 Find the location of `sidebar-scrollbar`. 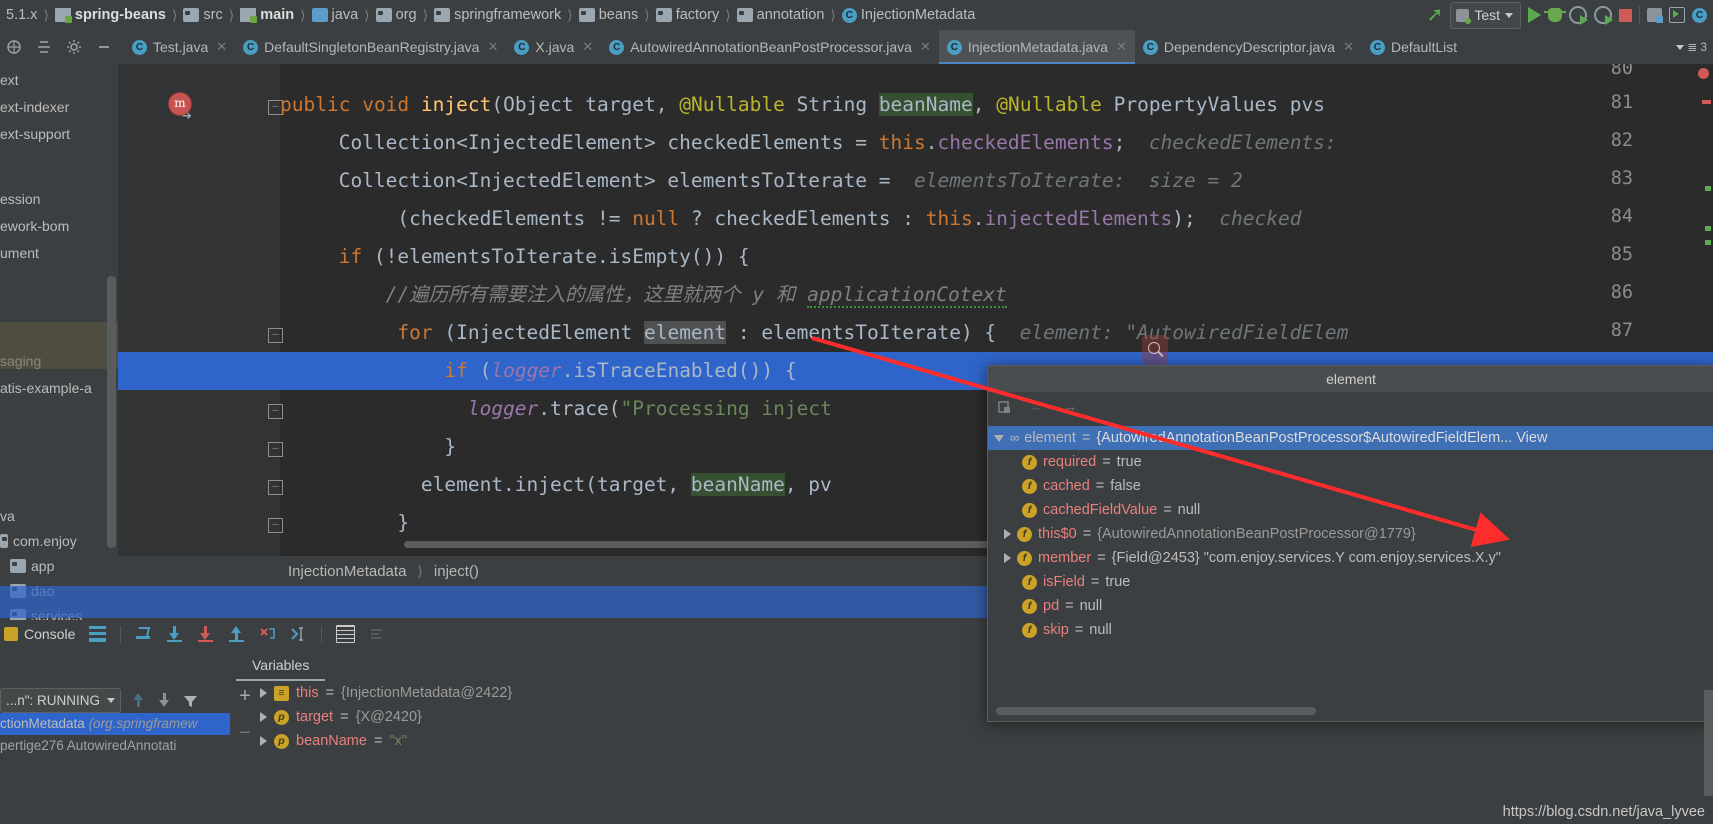

sidebar-scrollbar is located at coordinates (111, 412).